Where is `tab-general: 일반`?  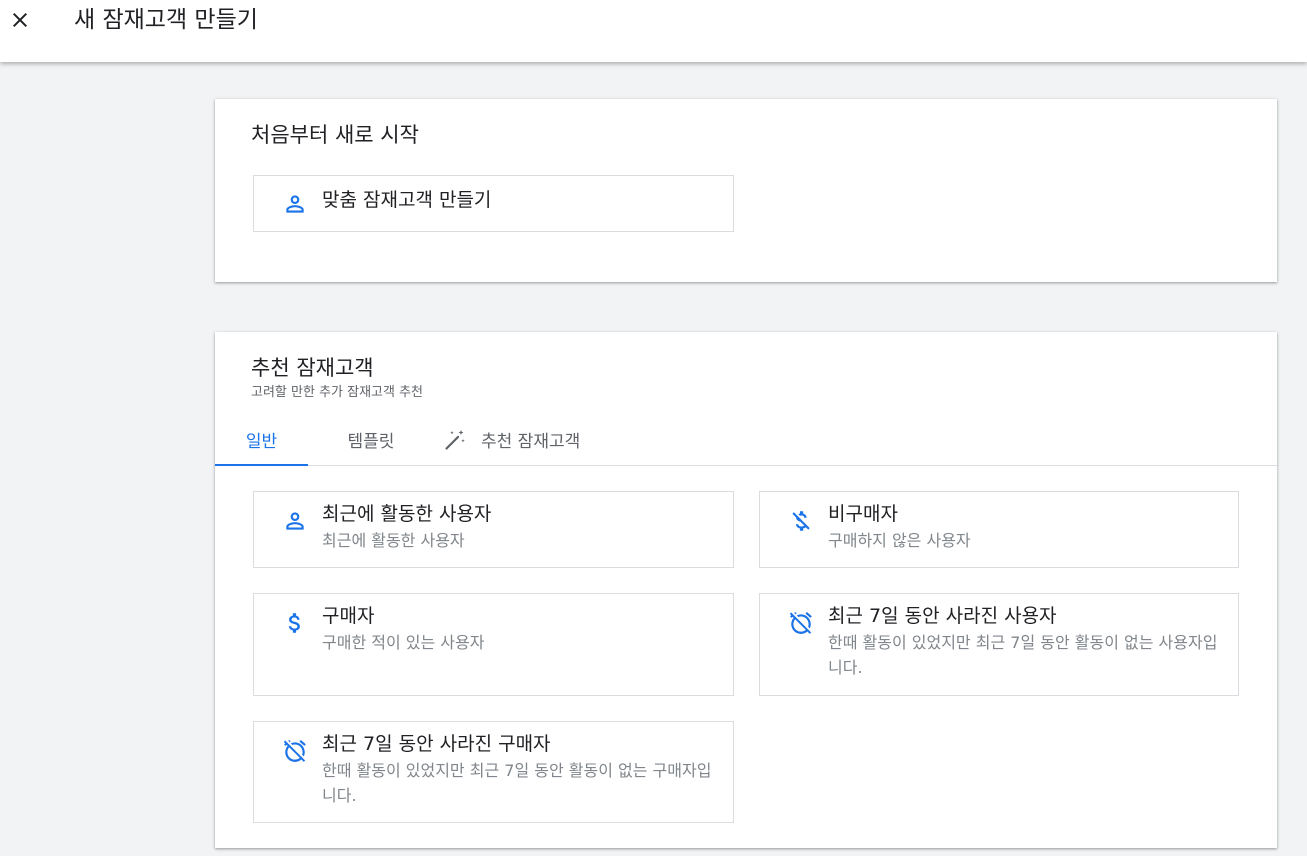
tab-general: 일반 is located at coordinates (261, 440).